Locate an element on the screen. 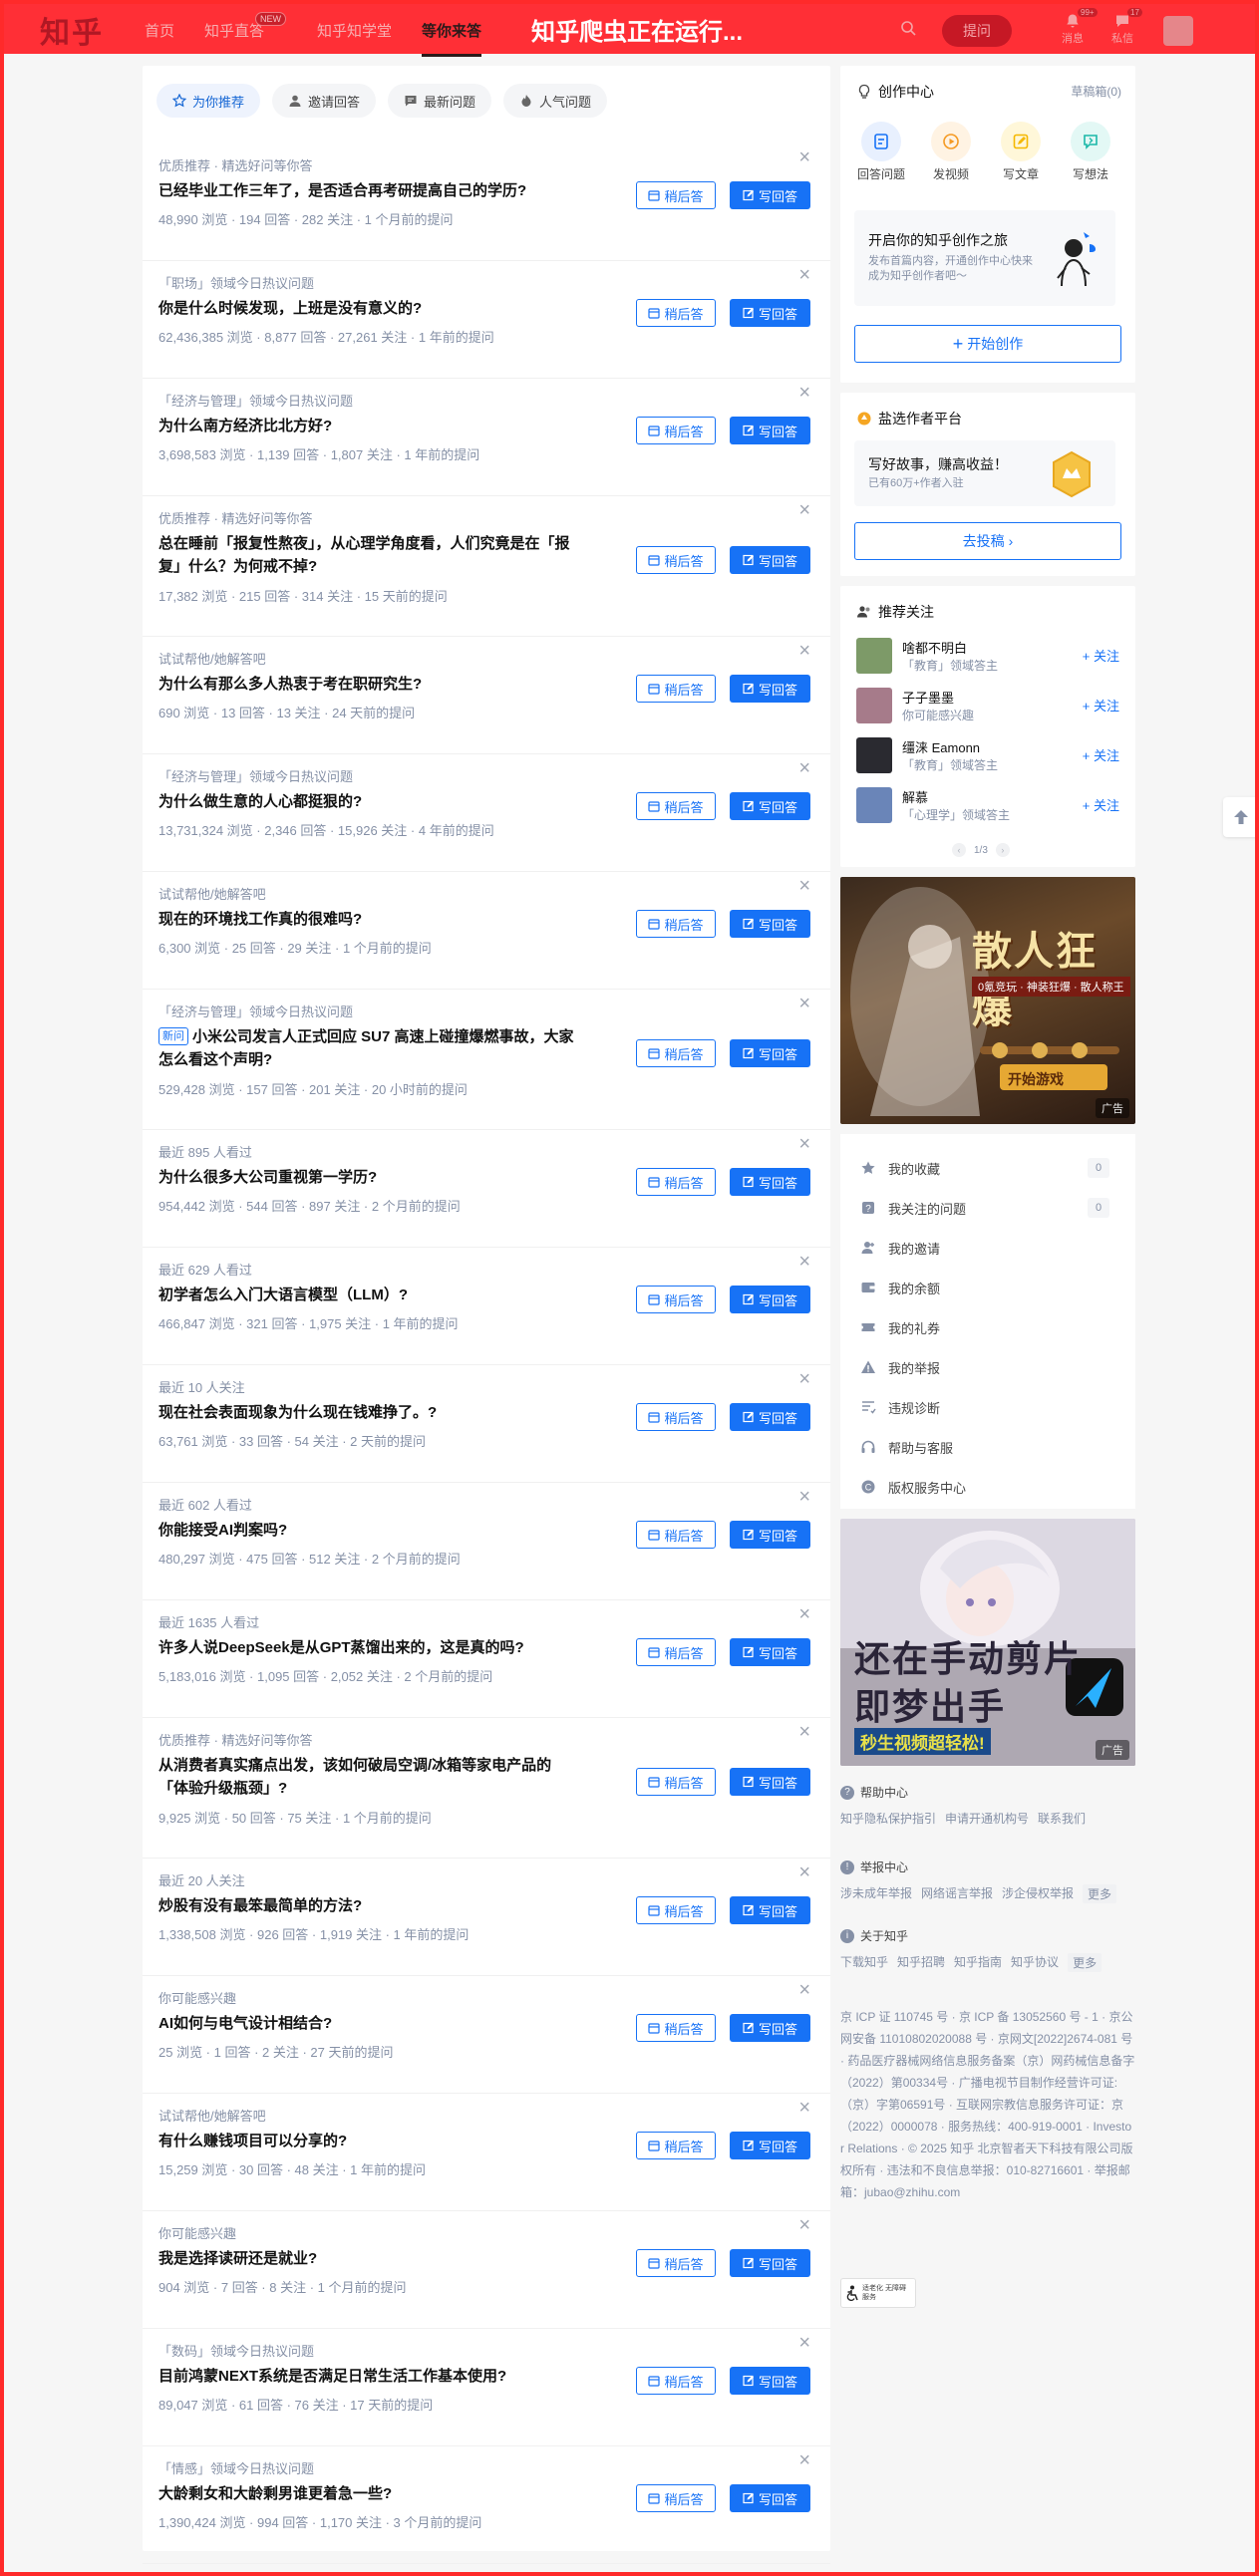 Image resolution: width=1259 pixels, height=2576 pixels. start-creating-button: + 开始创作 is located at coordinates (987, 344).